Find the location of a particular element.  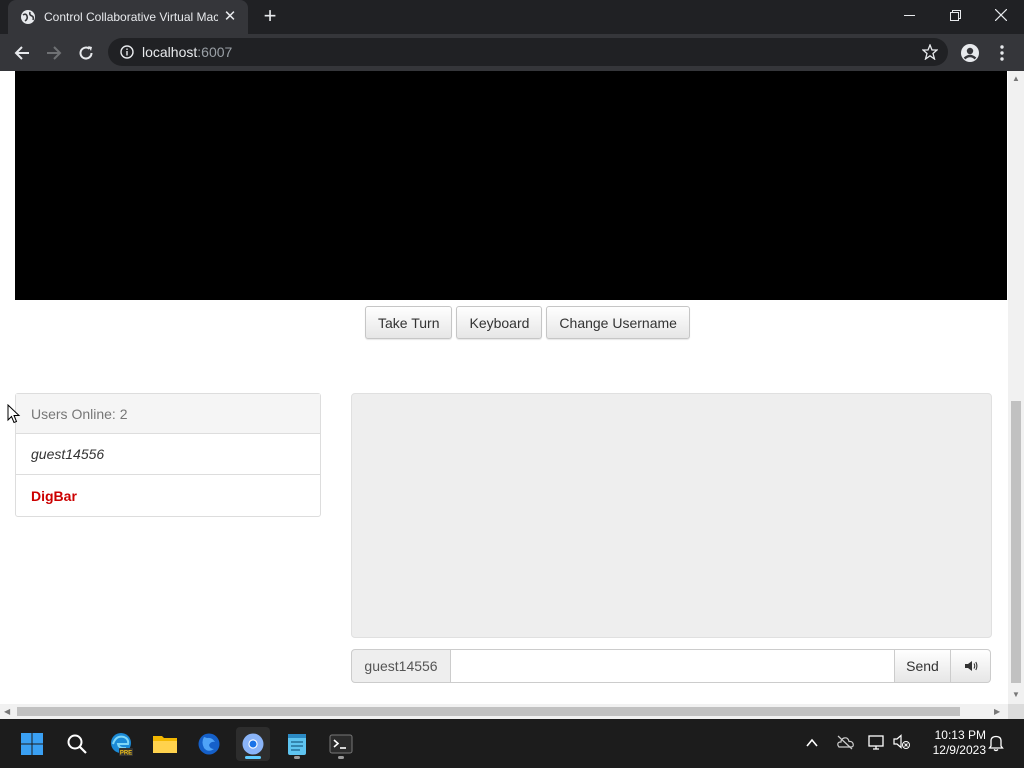

chrome-icon is located at coordinates (253, 744).